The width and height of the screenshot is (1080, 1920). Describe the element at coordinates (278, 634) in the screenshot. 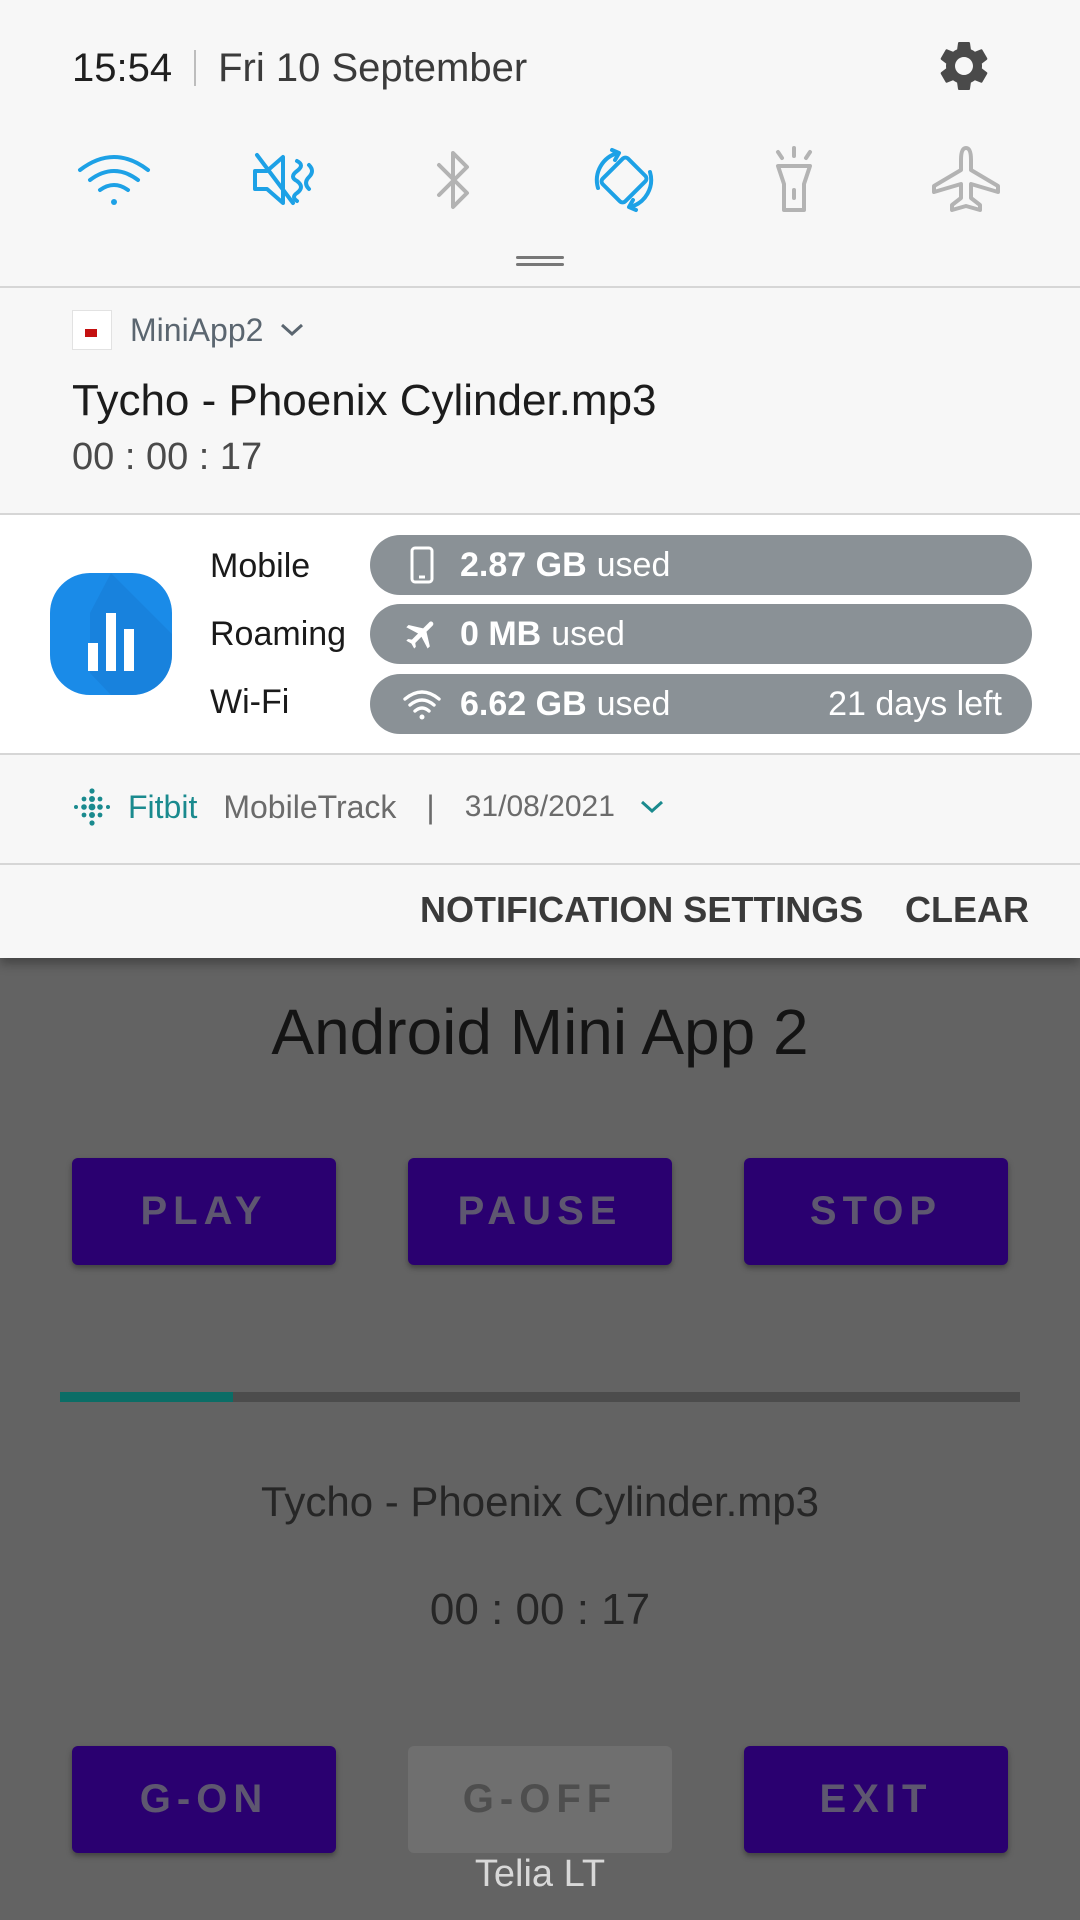

I see `roaming-label: Roaming` at that location.